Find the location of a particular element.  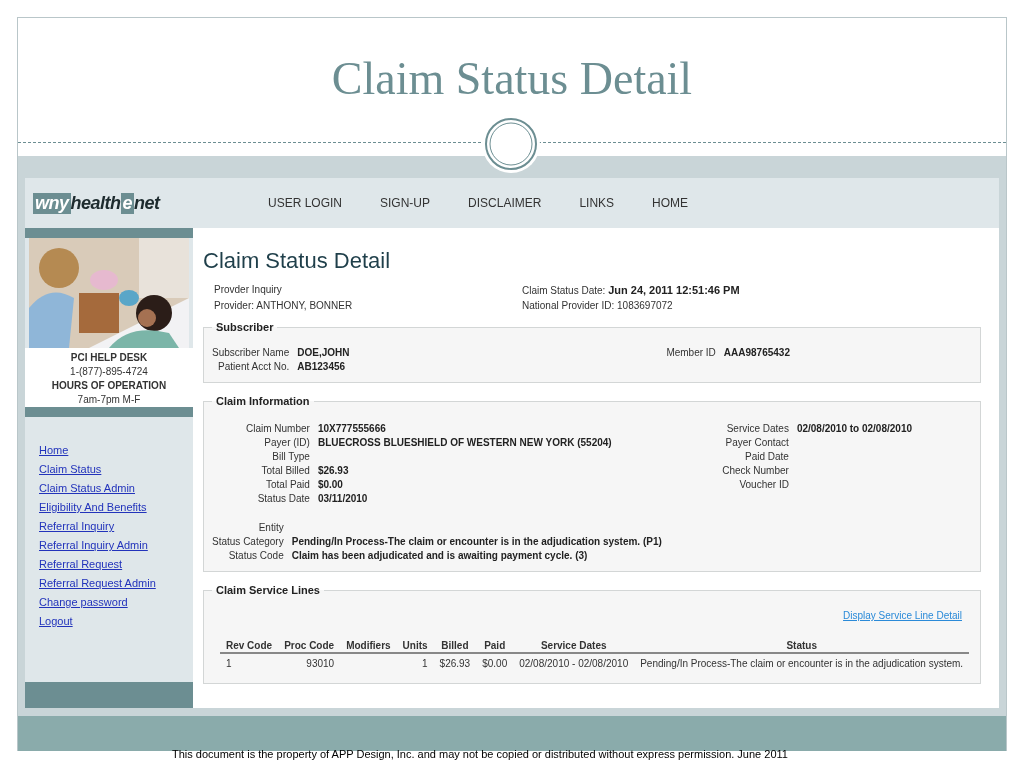

sidebar-link: Referral Inquiry Admin is located at coordinates (93, 545).